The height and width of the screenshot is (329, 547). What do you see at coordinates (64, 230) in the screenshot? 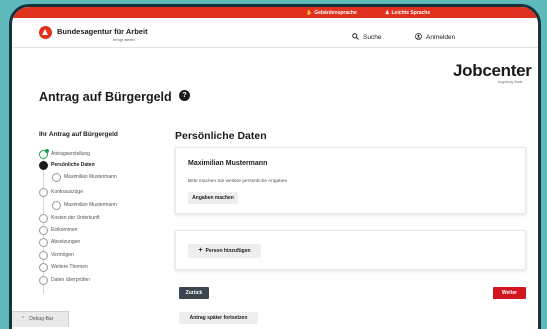
I see `step-label: Einkommen` at bounding box center [64, 230].